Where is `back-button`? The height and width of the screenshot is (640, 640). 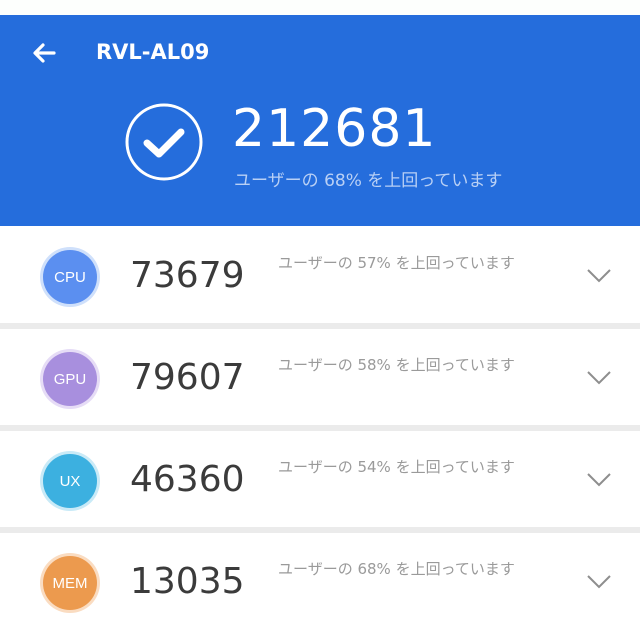
back-button is located at coordinates (44, 53).